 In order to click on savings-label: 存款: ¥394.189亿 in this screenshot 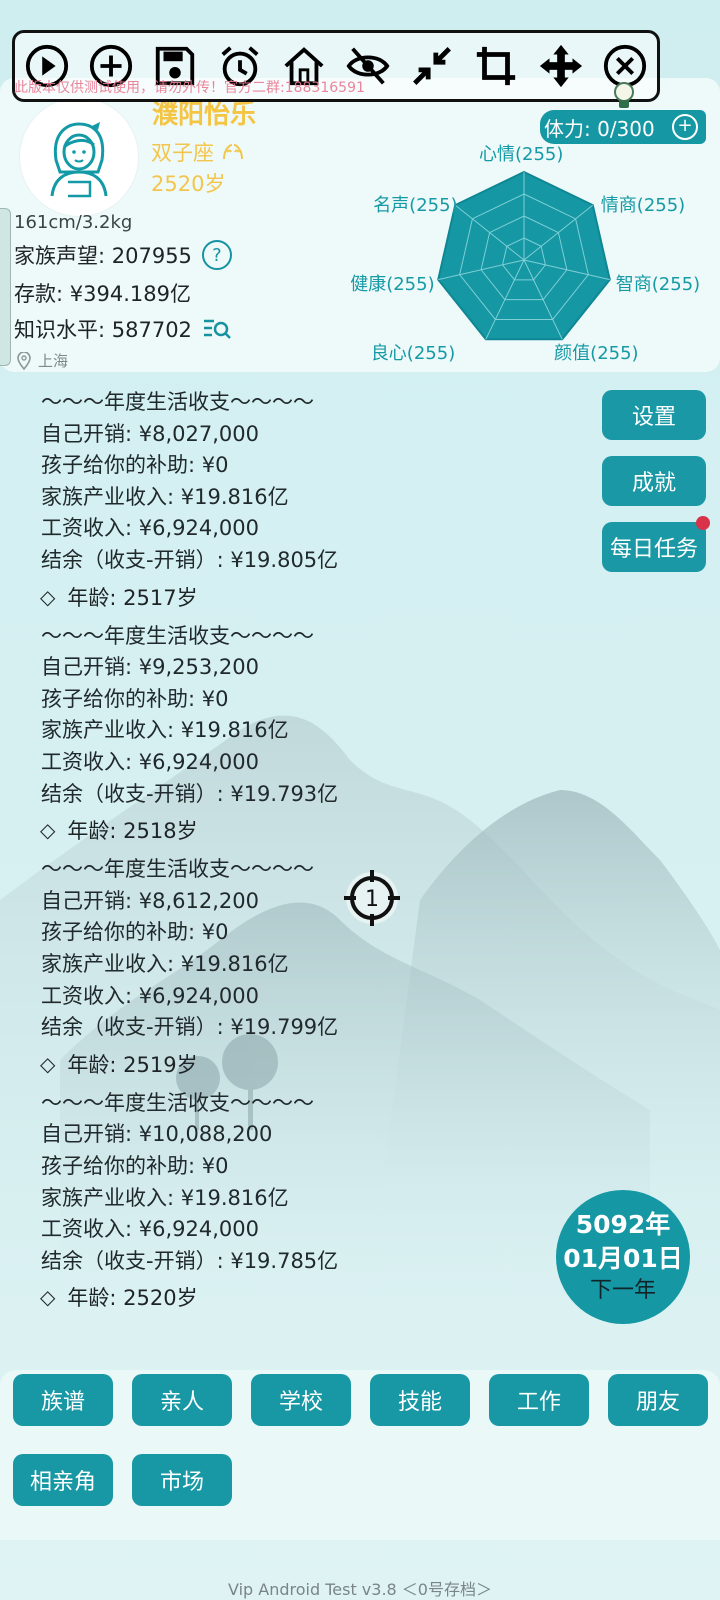, I will do `click(102, 294)`.